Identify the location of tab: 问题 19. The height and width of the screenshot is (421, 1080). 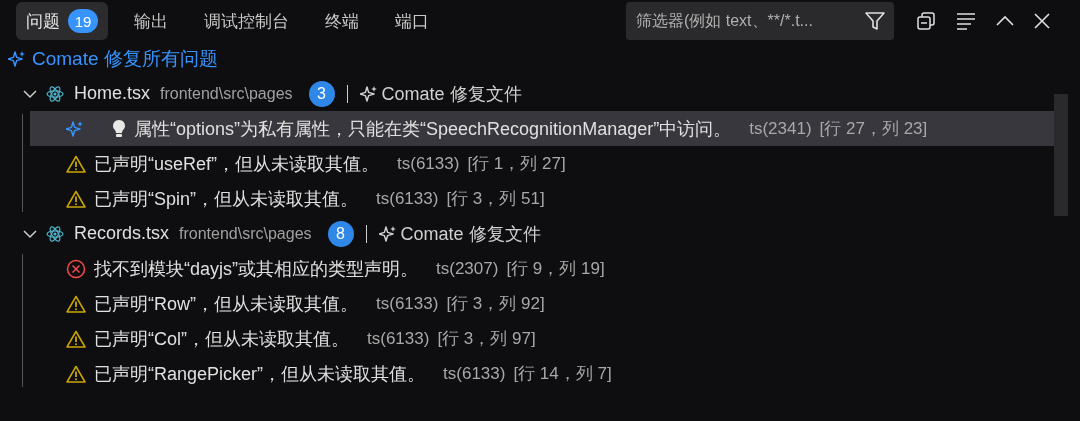
(62, 21).